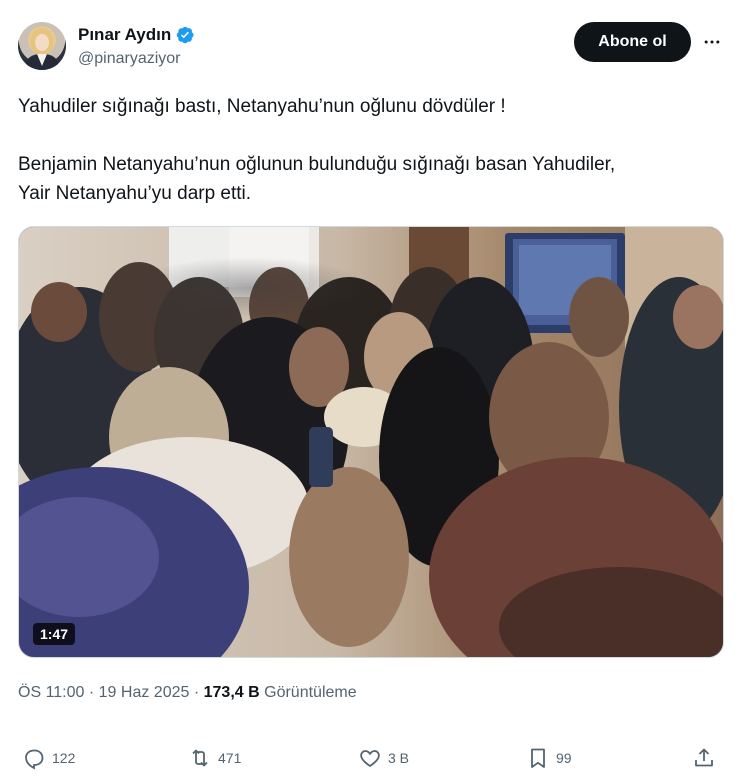  What do you see at coordinates (200, 758) in the screenshot?
I see `retweet-icon` at bounding box center [200, 758].